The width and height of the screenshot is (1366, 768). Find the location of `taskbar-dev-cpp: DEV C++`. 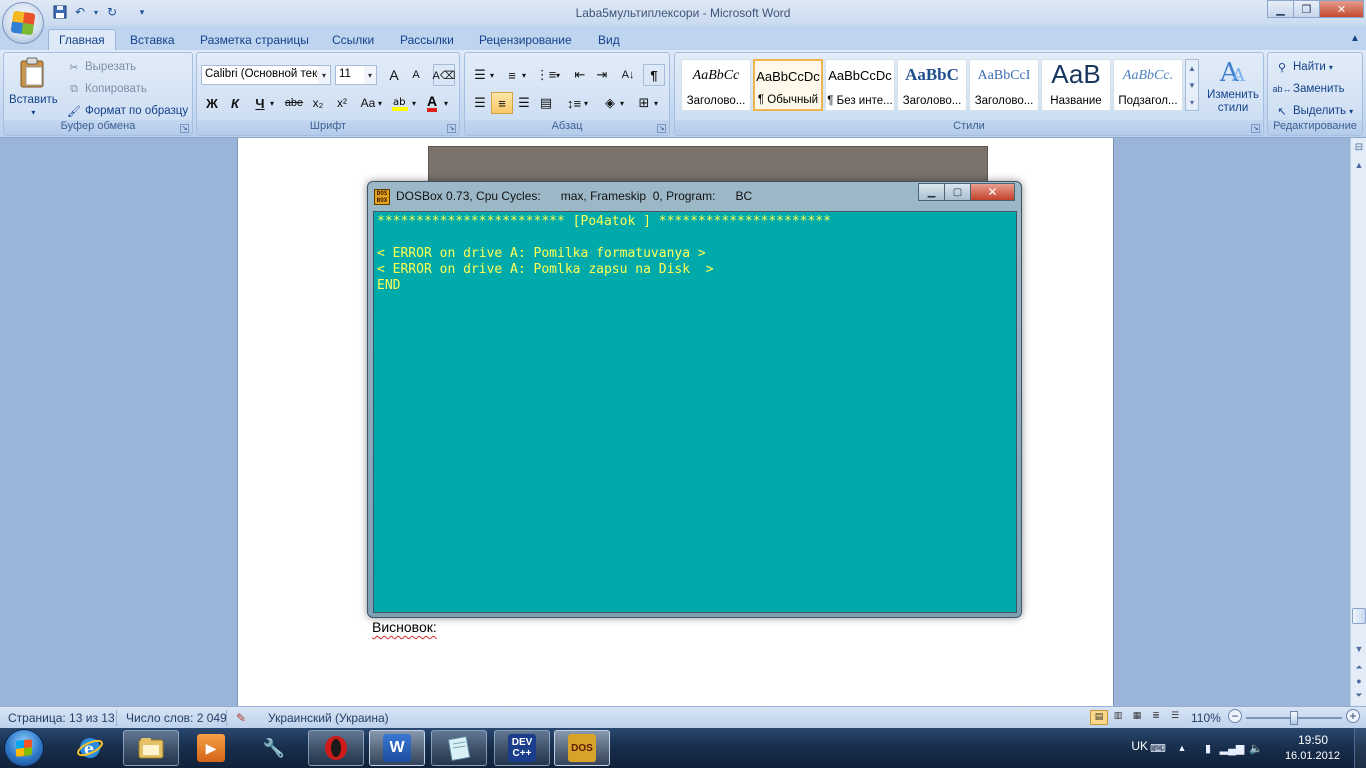

taskbar-dev-cpp: DEV C++ is located at coordinates (522, 748).